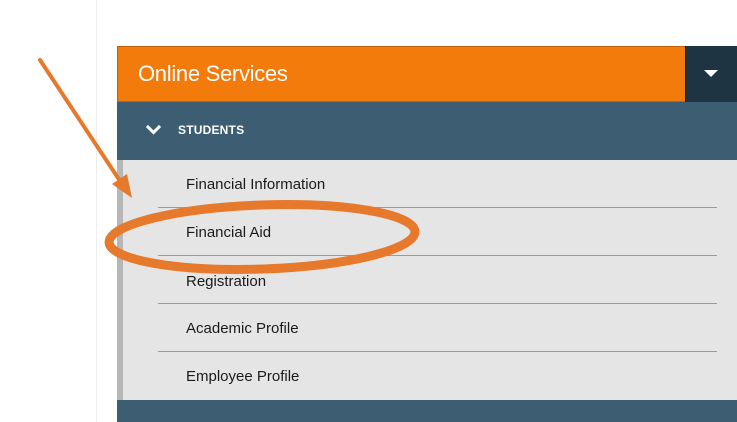  Describe the element at coordinates (242, 328) in the screenshot. I see `menu-item-label: Academic Profile` at that location.